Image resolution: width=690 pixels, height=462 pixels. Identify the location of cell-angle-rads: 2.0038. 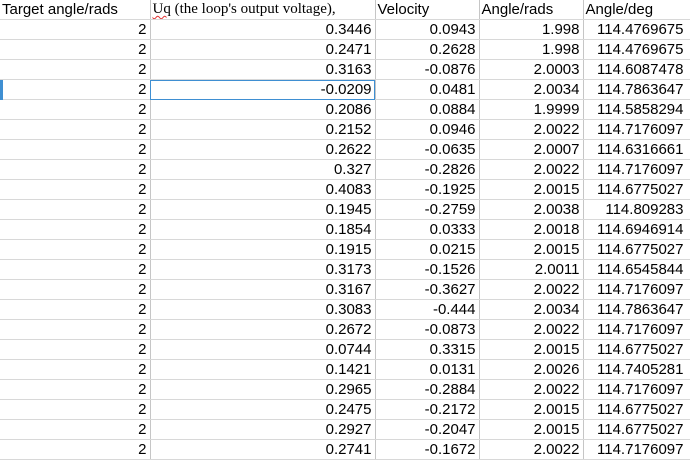
(531, 210).